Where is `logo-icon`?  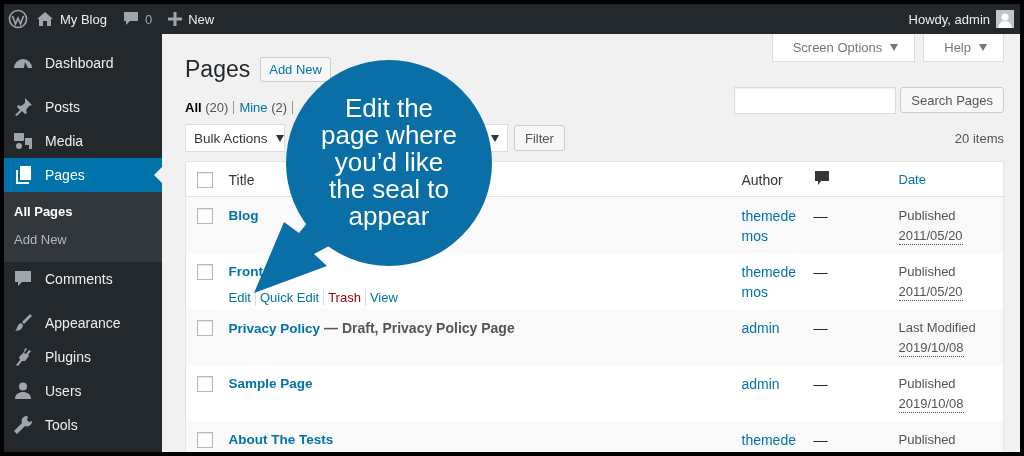 logo-icon is located at coordinates (18, 19).